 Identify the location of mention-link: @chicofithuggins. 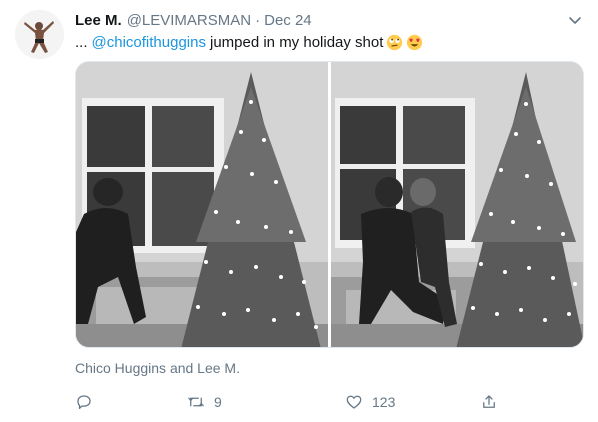
(149, 42).